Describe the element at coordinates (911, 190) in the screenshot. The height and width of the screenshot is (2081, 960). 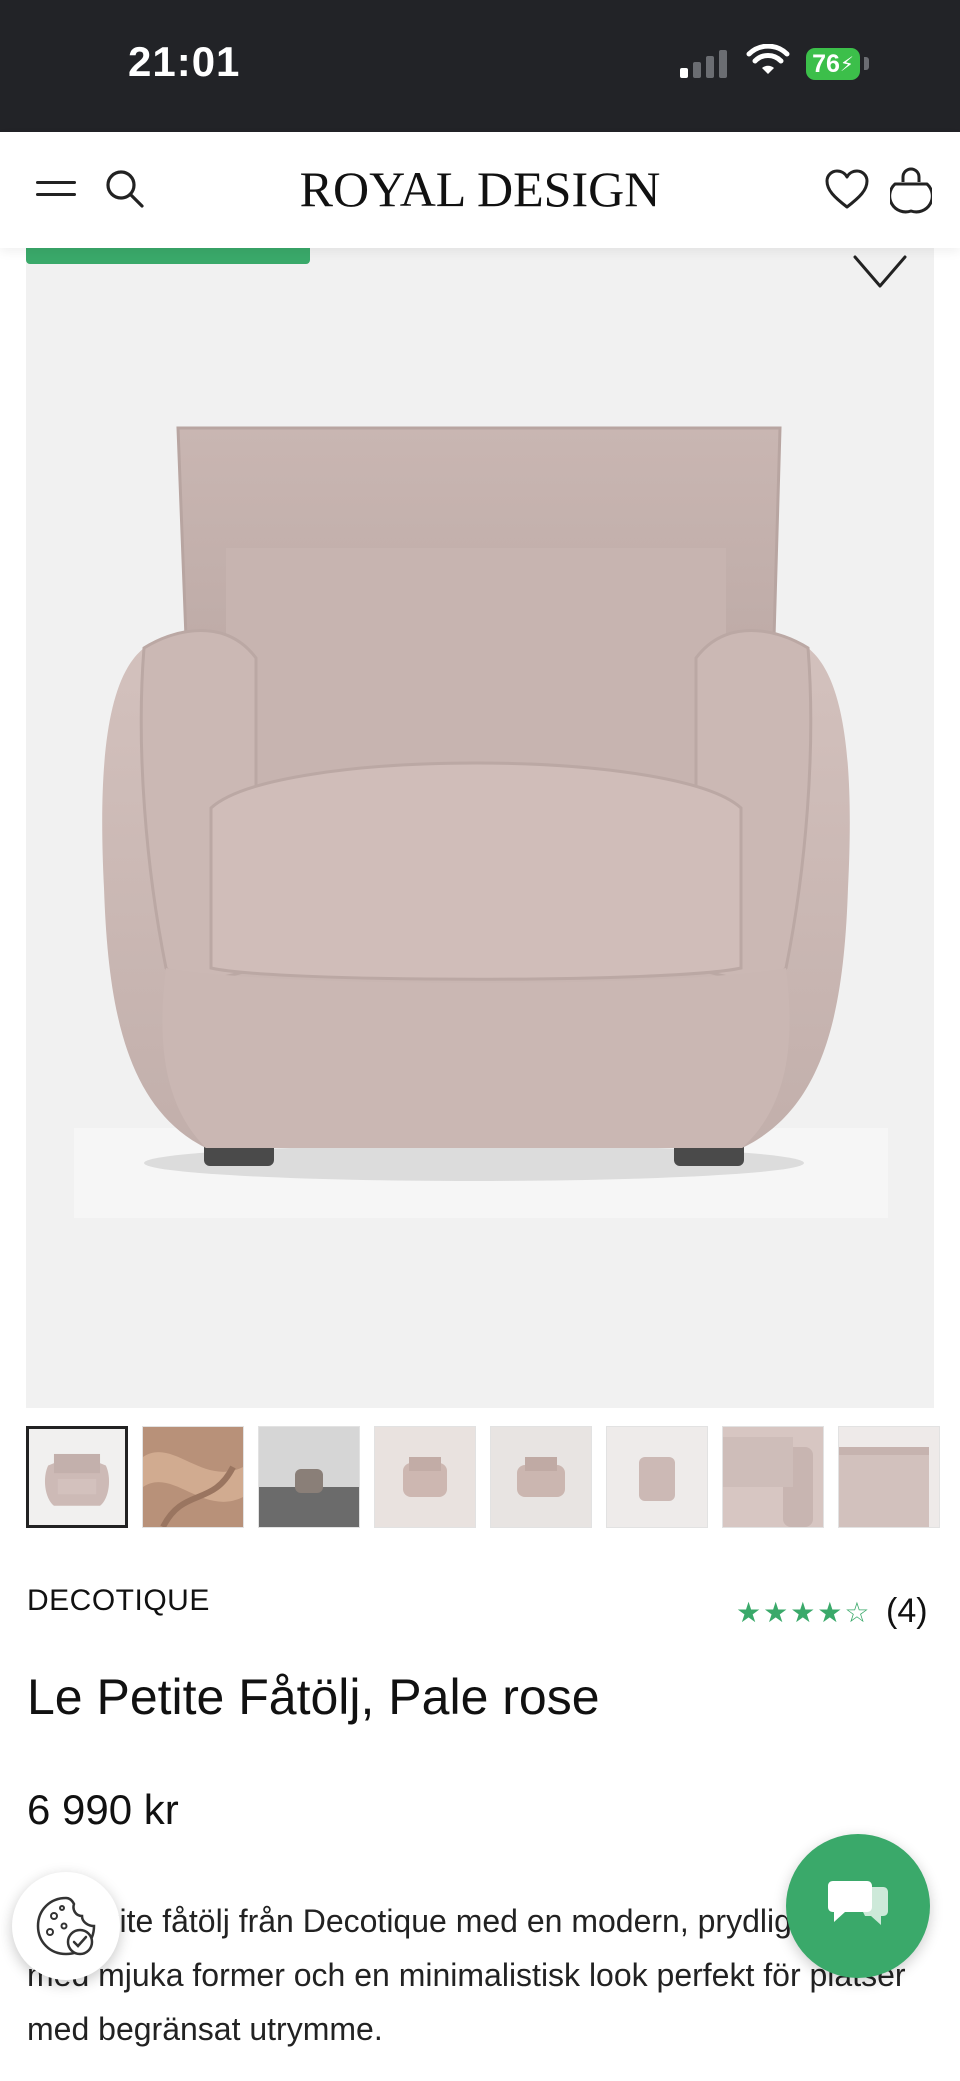
I see `bag-icon` at that location.